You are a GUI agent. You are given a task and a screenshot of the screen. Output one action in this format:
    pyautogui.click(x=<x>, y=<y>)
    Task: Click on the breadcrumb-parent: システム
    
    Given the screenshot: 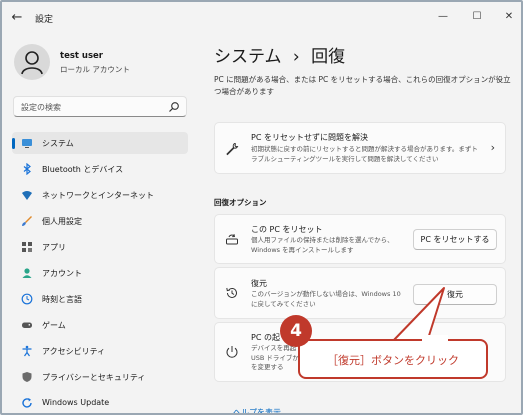 What is the action you would take?
    pyautogui.click(x=248, y=57)
    